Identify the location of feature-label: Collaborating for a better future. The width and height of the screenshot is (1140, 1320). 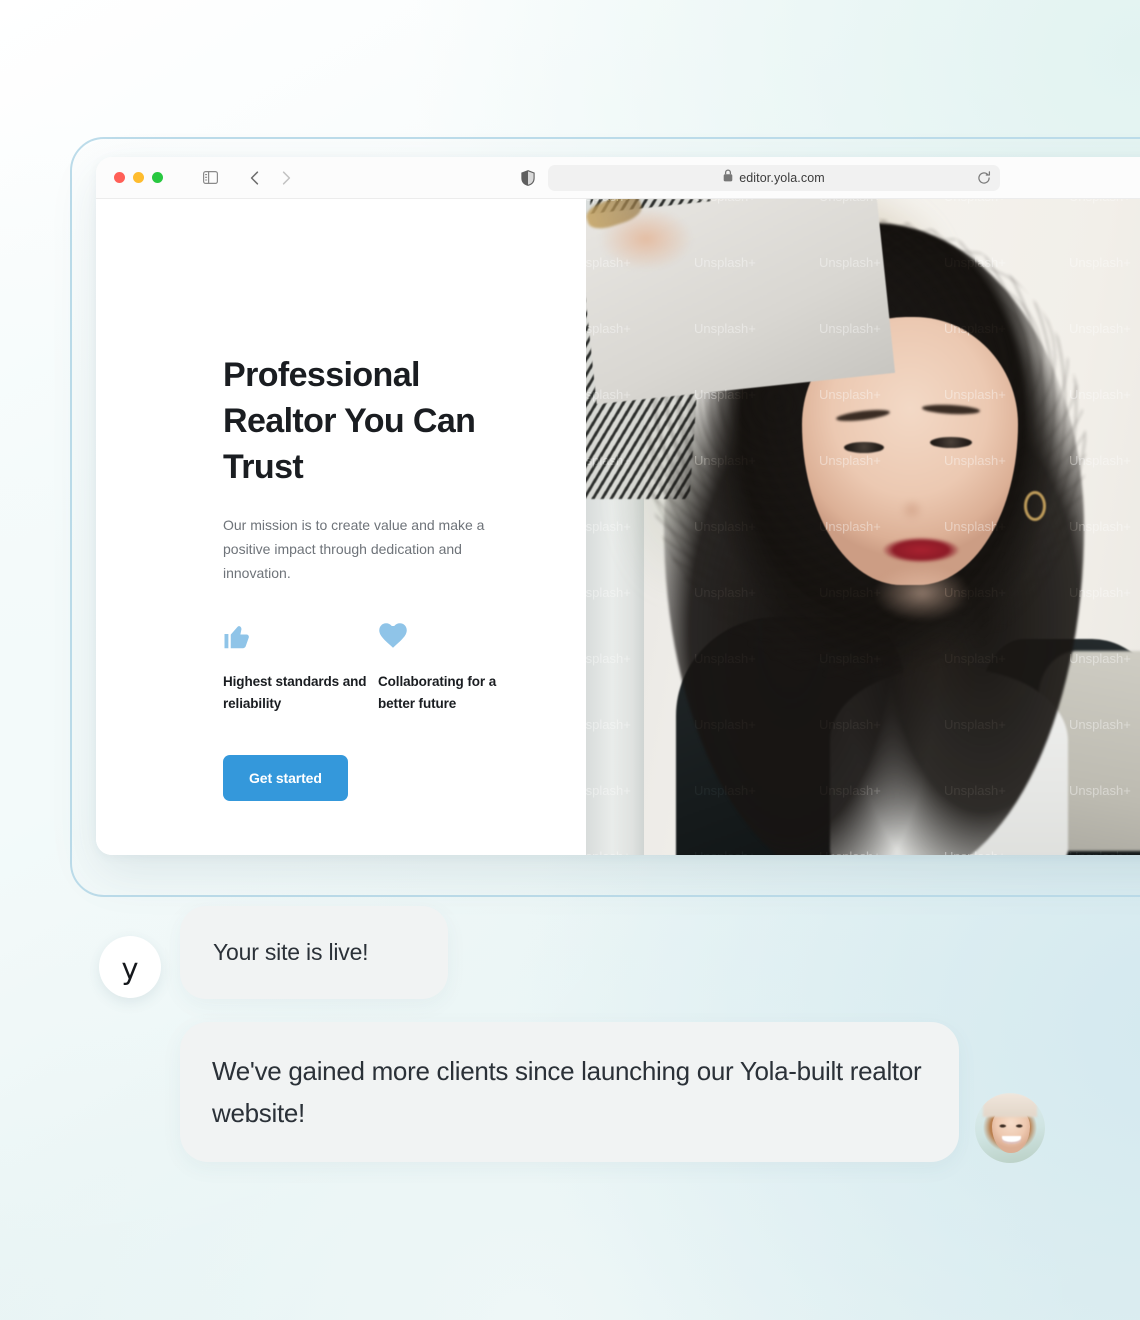
(437, 692).